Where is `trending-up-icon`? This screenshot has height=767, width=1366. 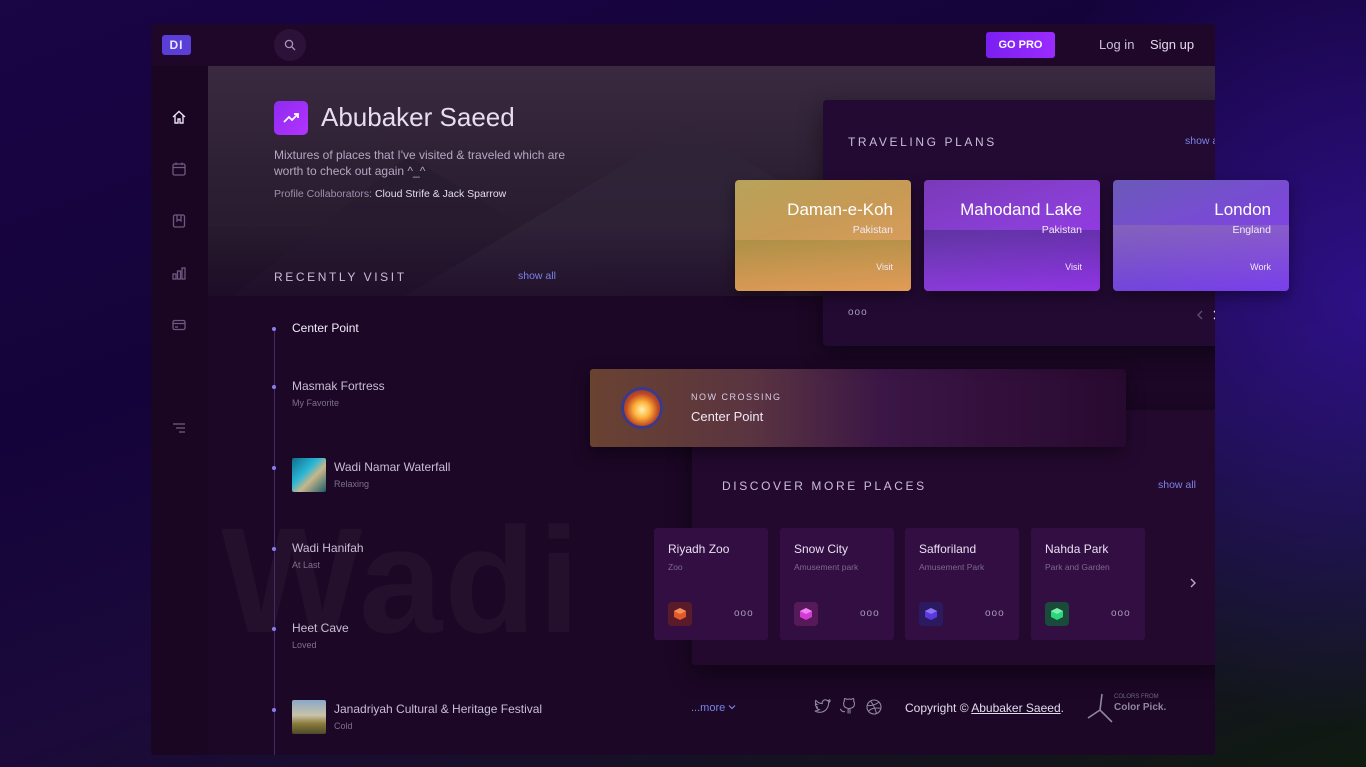 trending-up-icon is located at coordinates (291, 118).